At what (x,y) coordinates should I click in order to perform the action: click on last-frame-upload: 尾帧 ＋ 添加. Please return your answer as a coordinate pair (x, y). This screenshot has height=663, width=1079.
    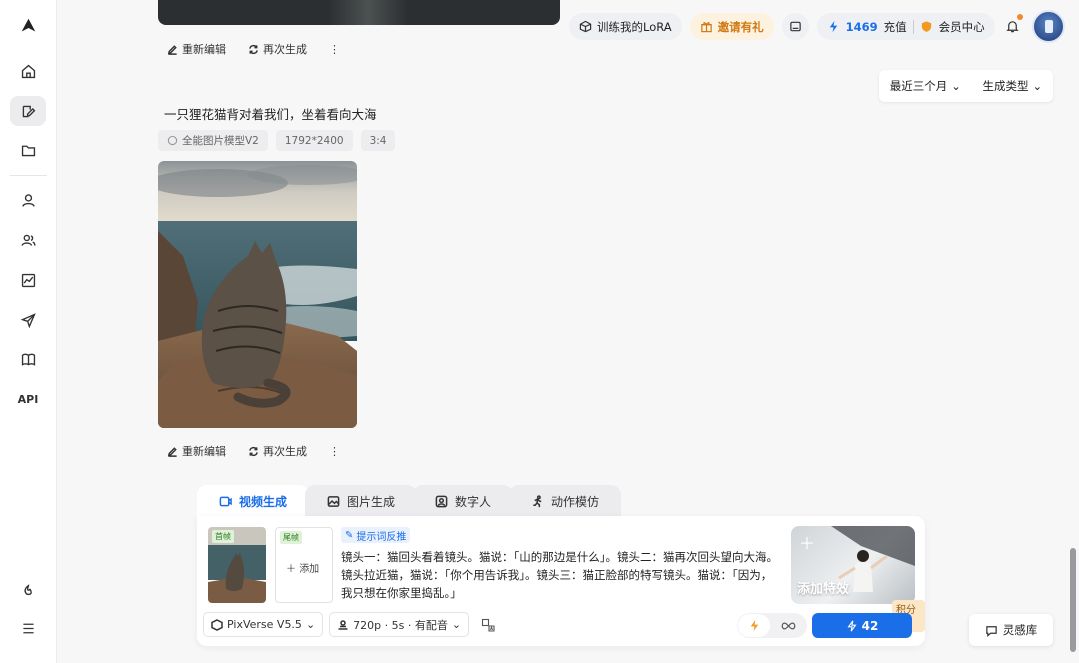
    Looking at the image, I should click on (304, 565).